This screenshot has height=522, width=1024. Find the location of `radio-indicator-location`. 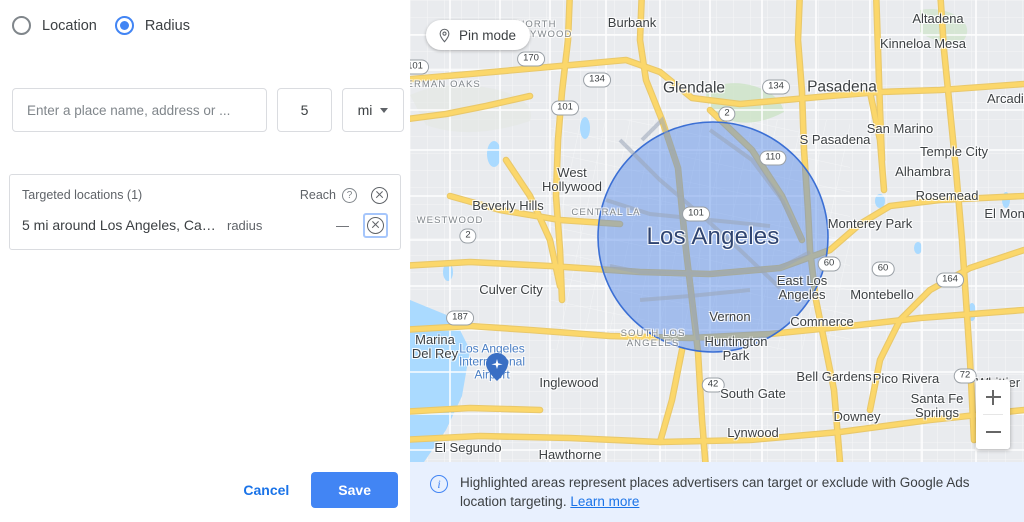

radio-indicator-location is located at coordinates (21, 25).